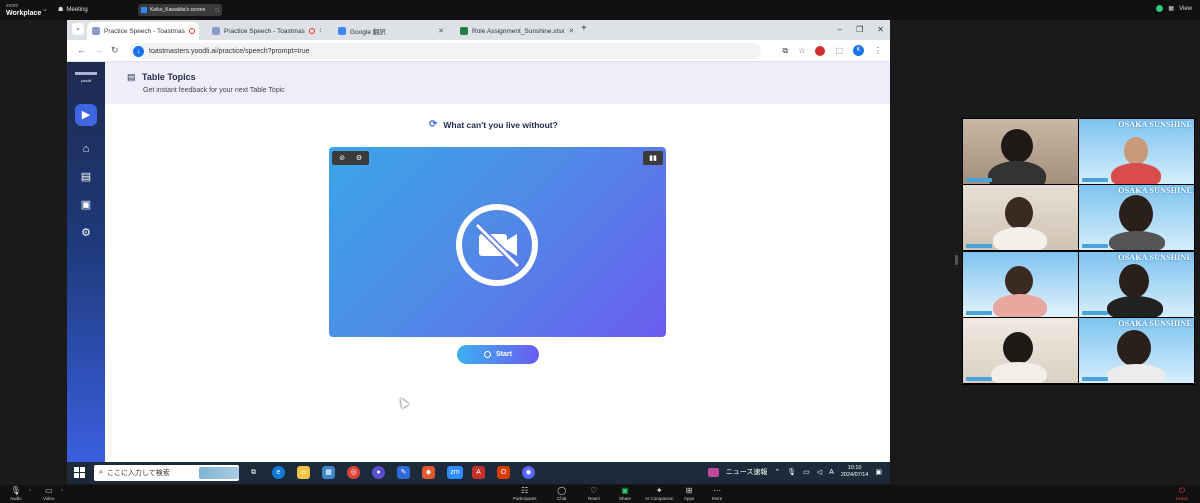 The width and height of the screenshot is (1200, 503). What do you see at coordinates (73, 10) in the screenshot?
I see `meeting-menu: ☗ Meeting` at bounding box center [73, 10].